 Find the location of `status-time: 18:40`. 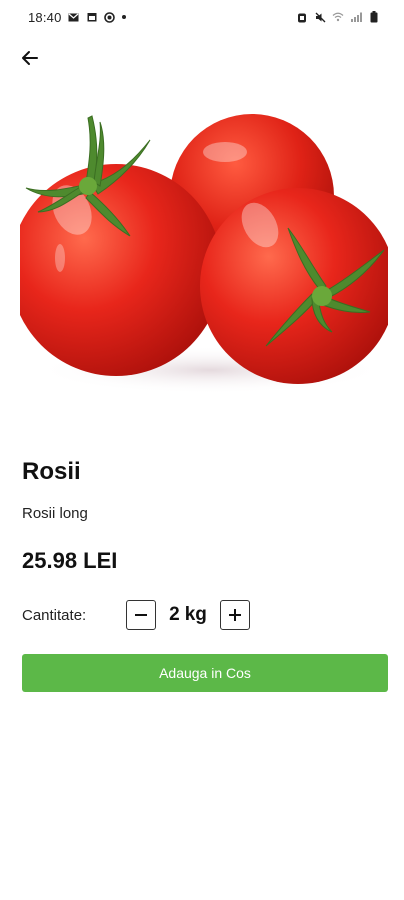

status-time: 18:40 is located at coordinates (45, 17).